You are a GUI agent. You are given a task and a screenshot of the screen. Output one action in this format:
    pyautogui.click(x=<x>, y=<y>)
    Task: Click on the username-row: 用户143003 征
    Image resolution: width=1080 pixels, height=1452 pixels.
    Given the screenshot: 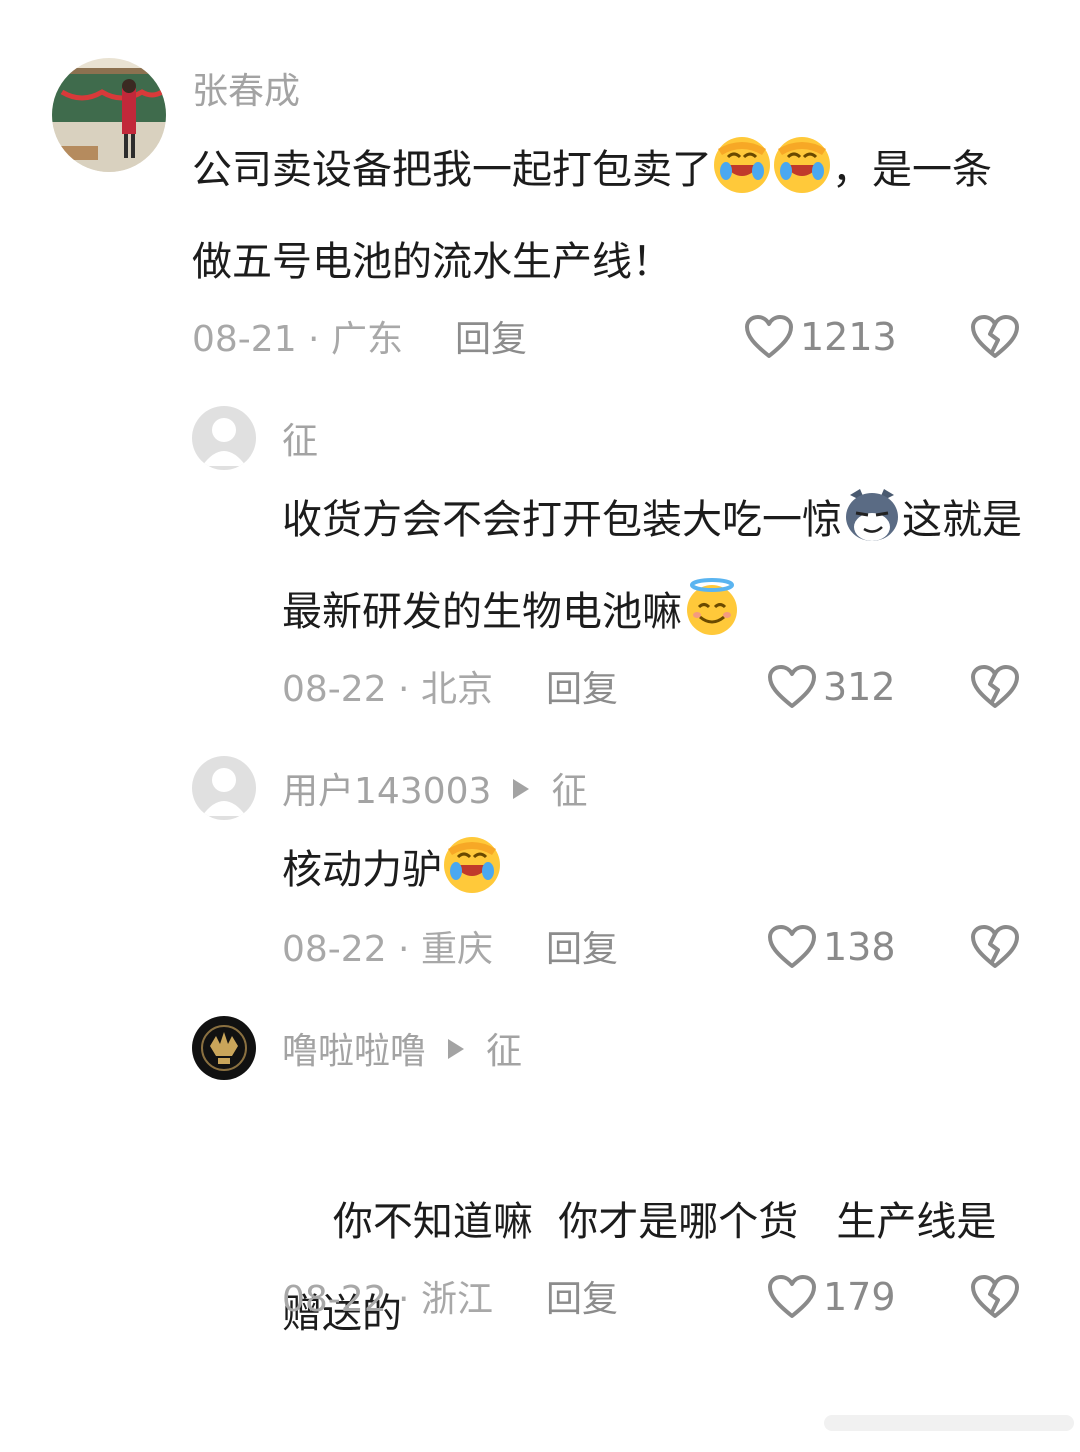 What is the action you would take?
    pyautogui.click(x=434, y=792)
    